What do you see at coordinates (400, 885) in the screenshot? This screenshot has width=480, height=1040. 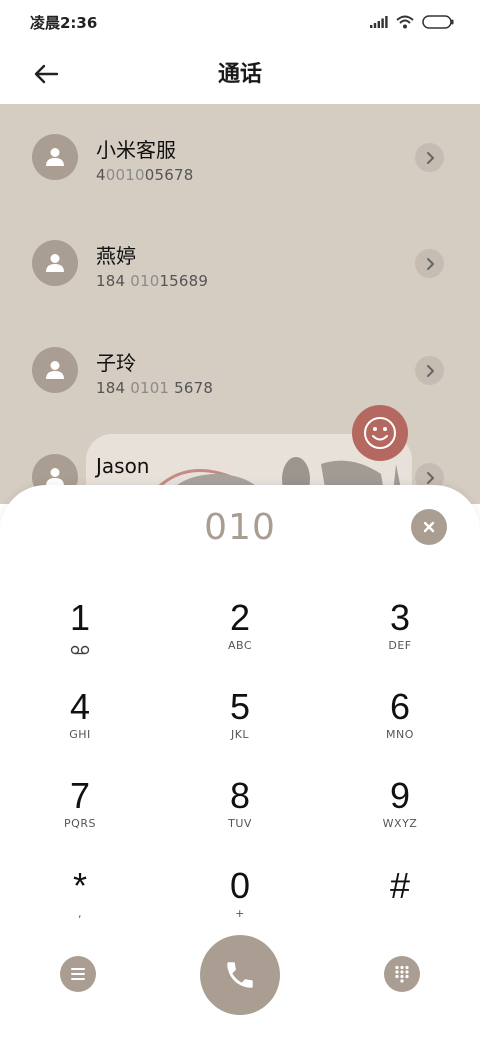 I see `key-digit: #` at bounding box center [400, 885].